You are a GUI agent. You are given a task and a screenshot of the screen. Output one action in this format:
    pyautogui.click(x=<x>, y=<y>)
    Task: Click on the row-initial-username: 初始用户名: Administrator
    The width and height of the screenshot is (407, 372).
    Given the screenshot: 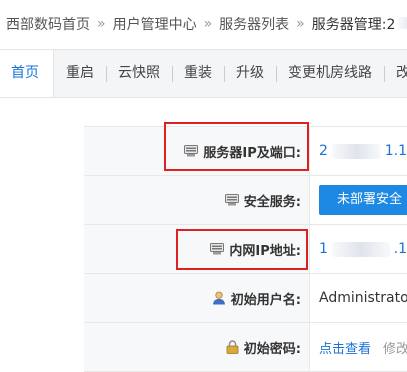 What is the action you would take?
    pyautogui.click(x=245, y=298)
    